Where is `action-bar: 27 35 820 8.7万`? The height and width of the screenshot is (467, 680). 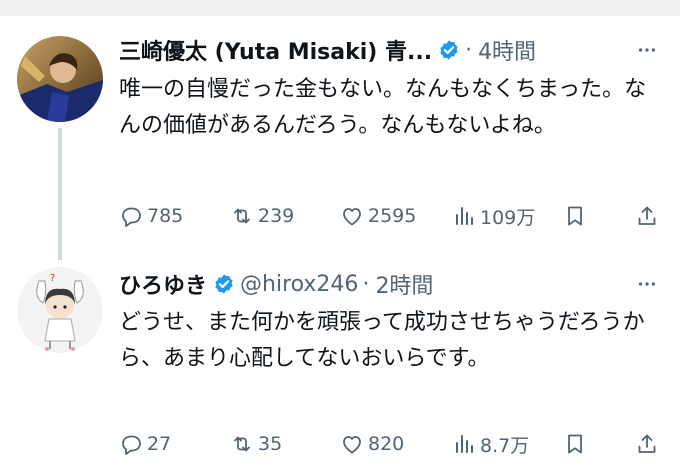
action-bar: 27 35 820 8.7万 is located at coordinates (391, 444).